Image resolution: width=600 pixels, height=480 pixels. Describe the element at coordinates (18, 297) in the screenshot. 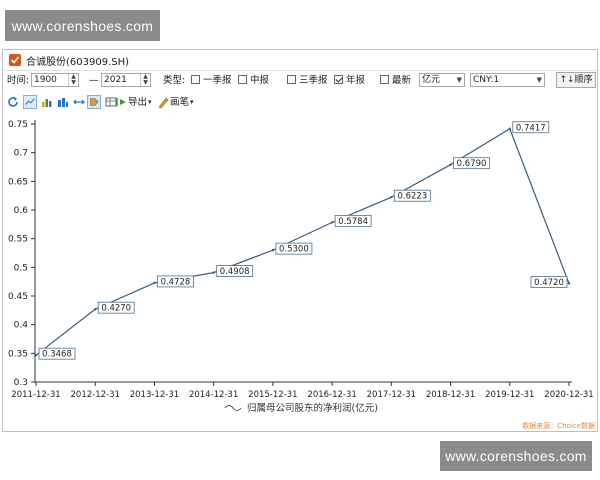

I see `y-tick-label: 0.45` at that location.